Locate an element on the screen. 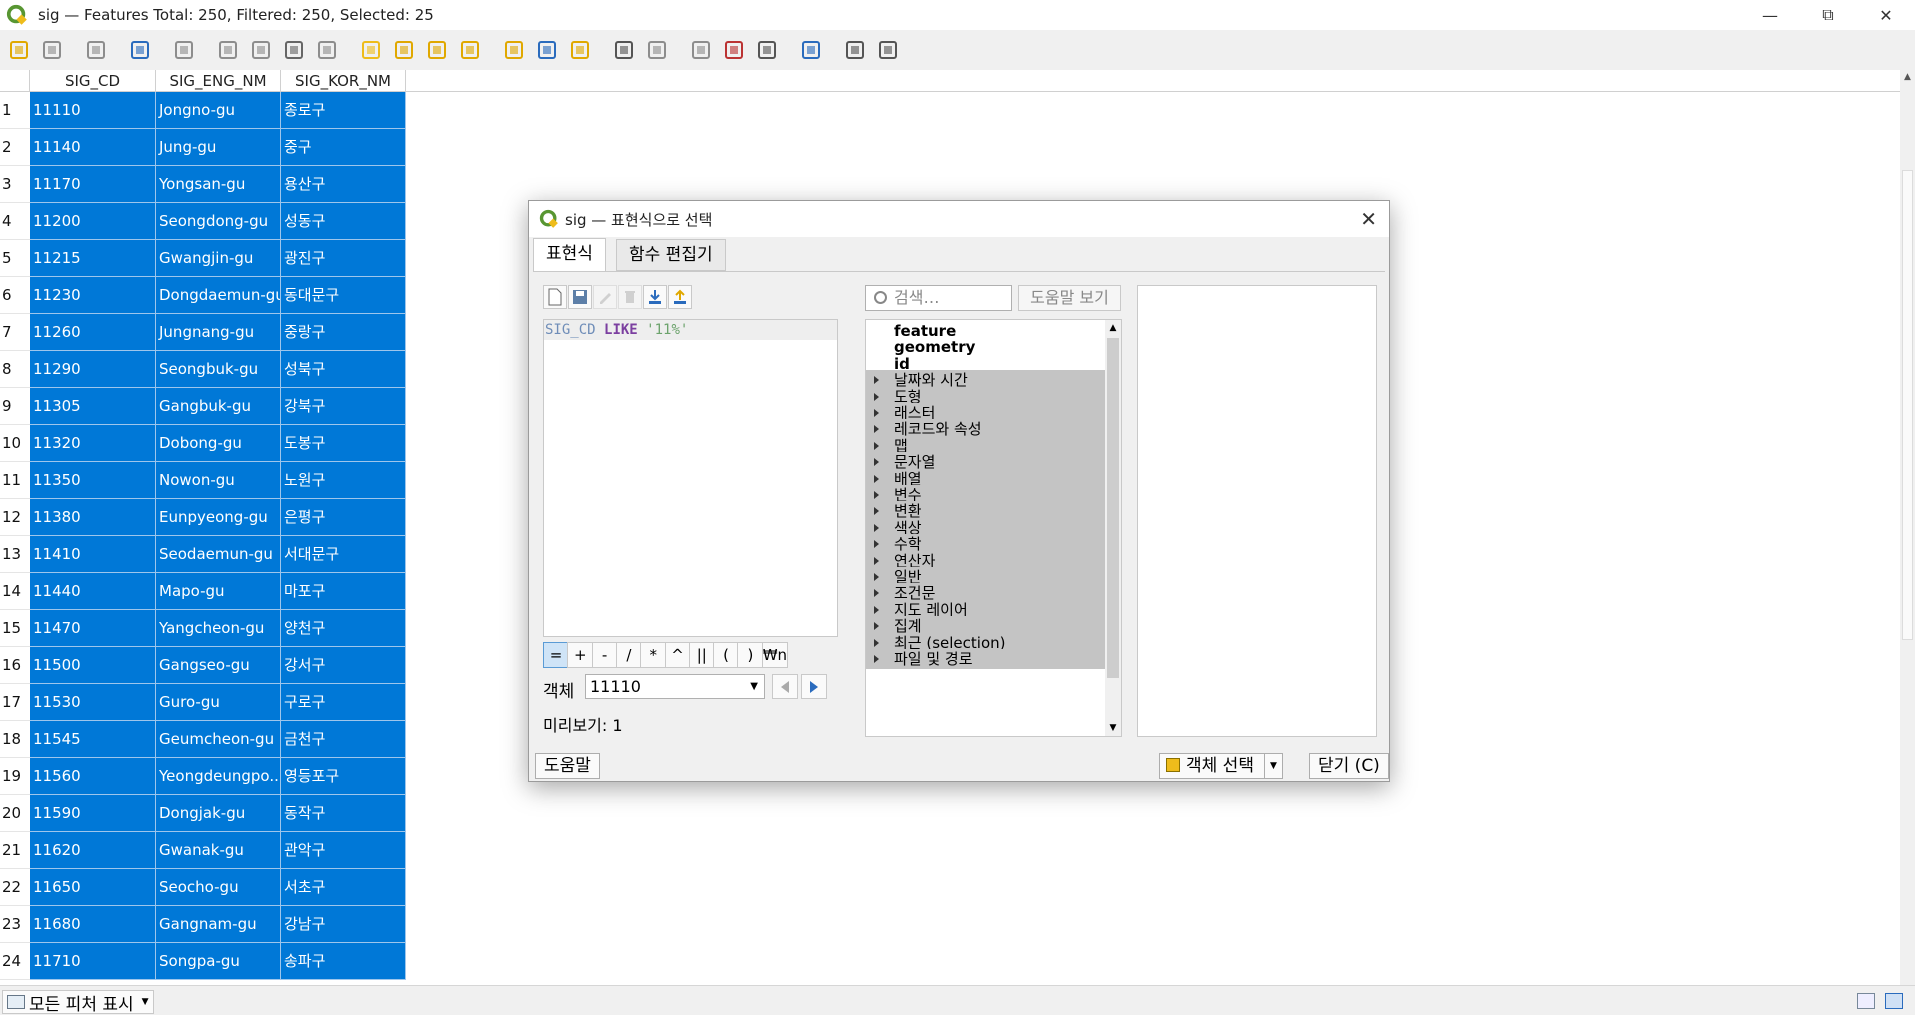 This screenshot has height=1015, width=1915. cut-icon is located at coordinates (261, 50).